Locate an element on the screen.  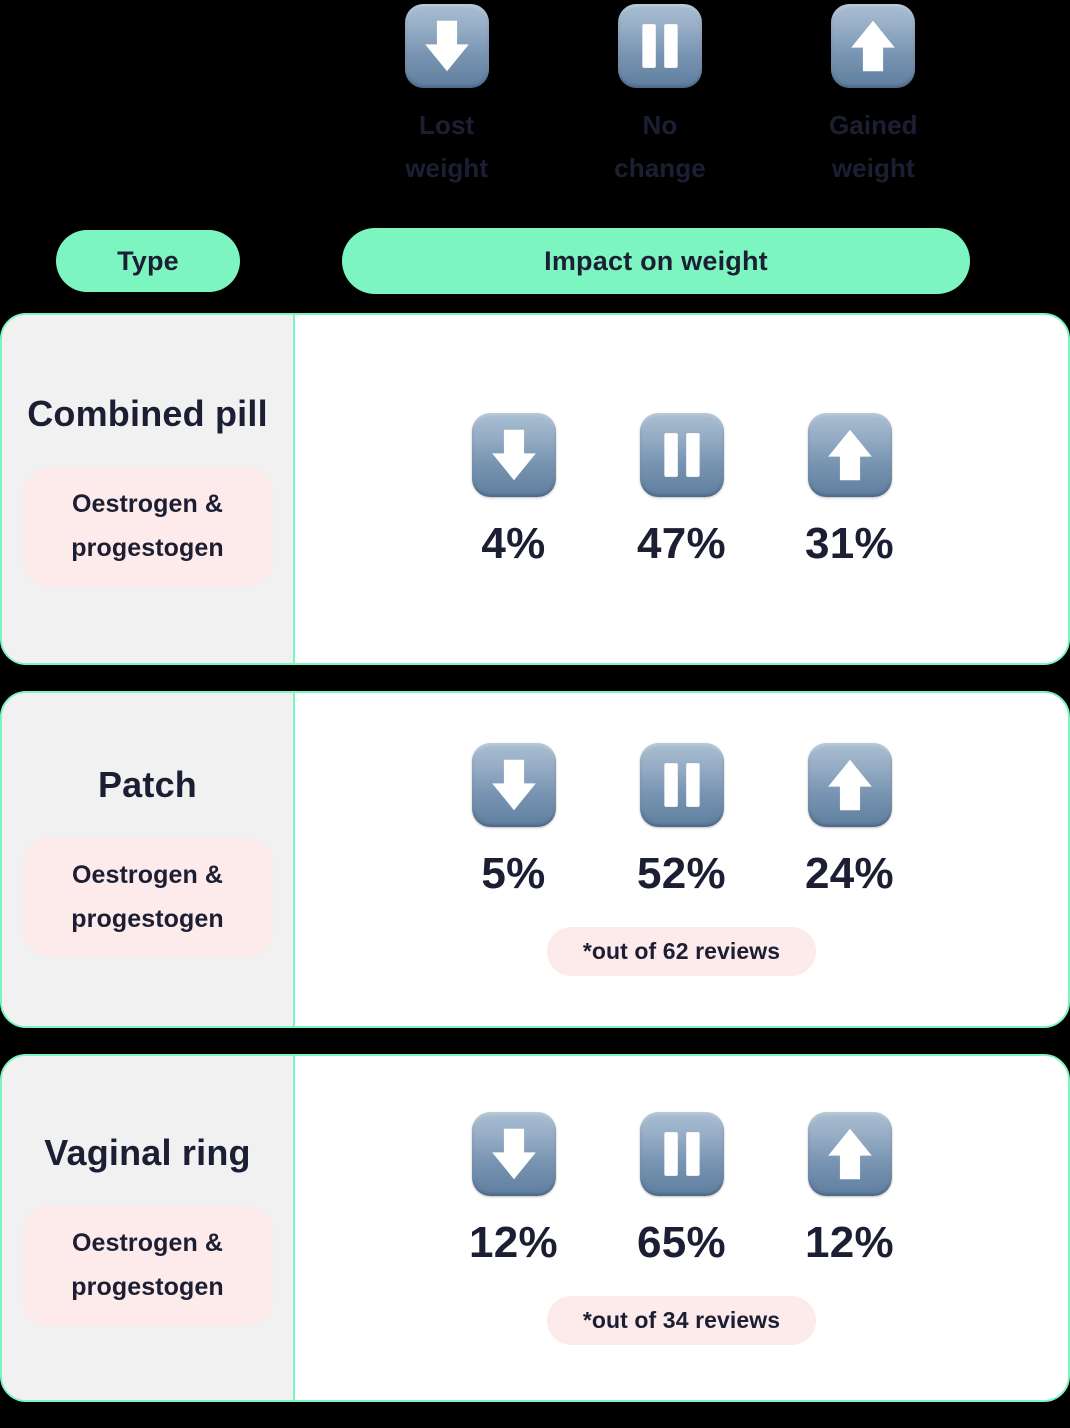
impact-col-lost: 12% is located at coordinates (514, 1189).